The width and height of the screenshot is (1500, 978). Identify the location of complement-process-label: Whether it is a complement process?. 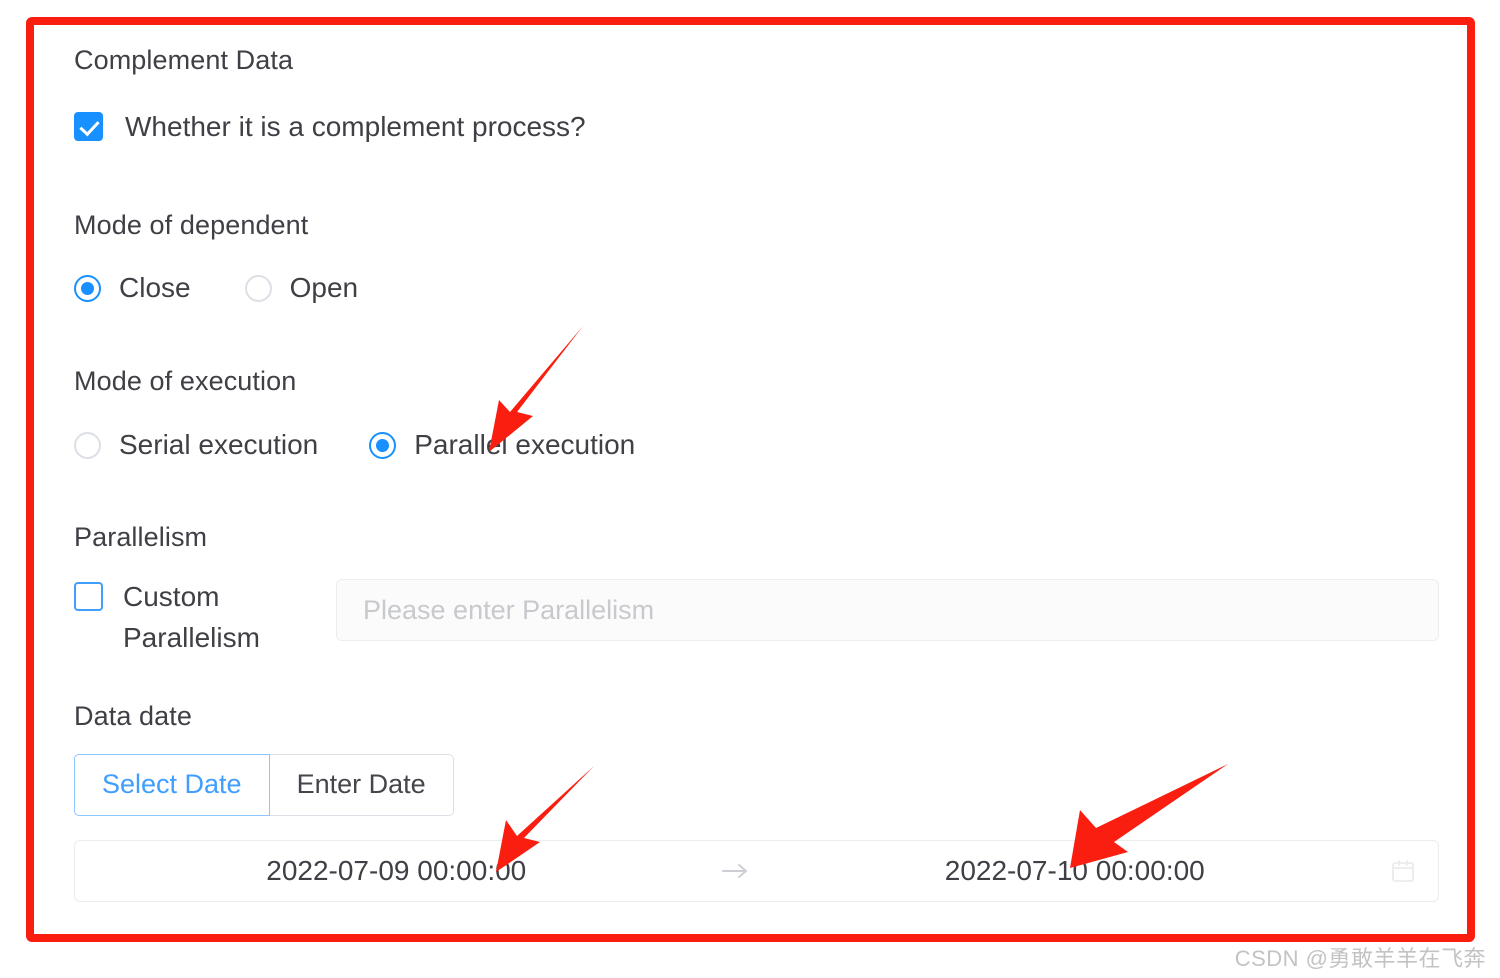
(355, 126).